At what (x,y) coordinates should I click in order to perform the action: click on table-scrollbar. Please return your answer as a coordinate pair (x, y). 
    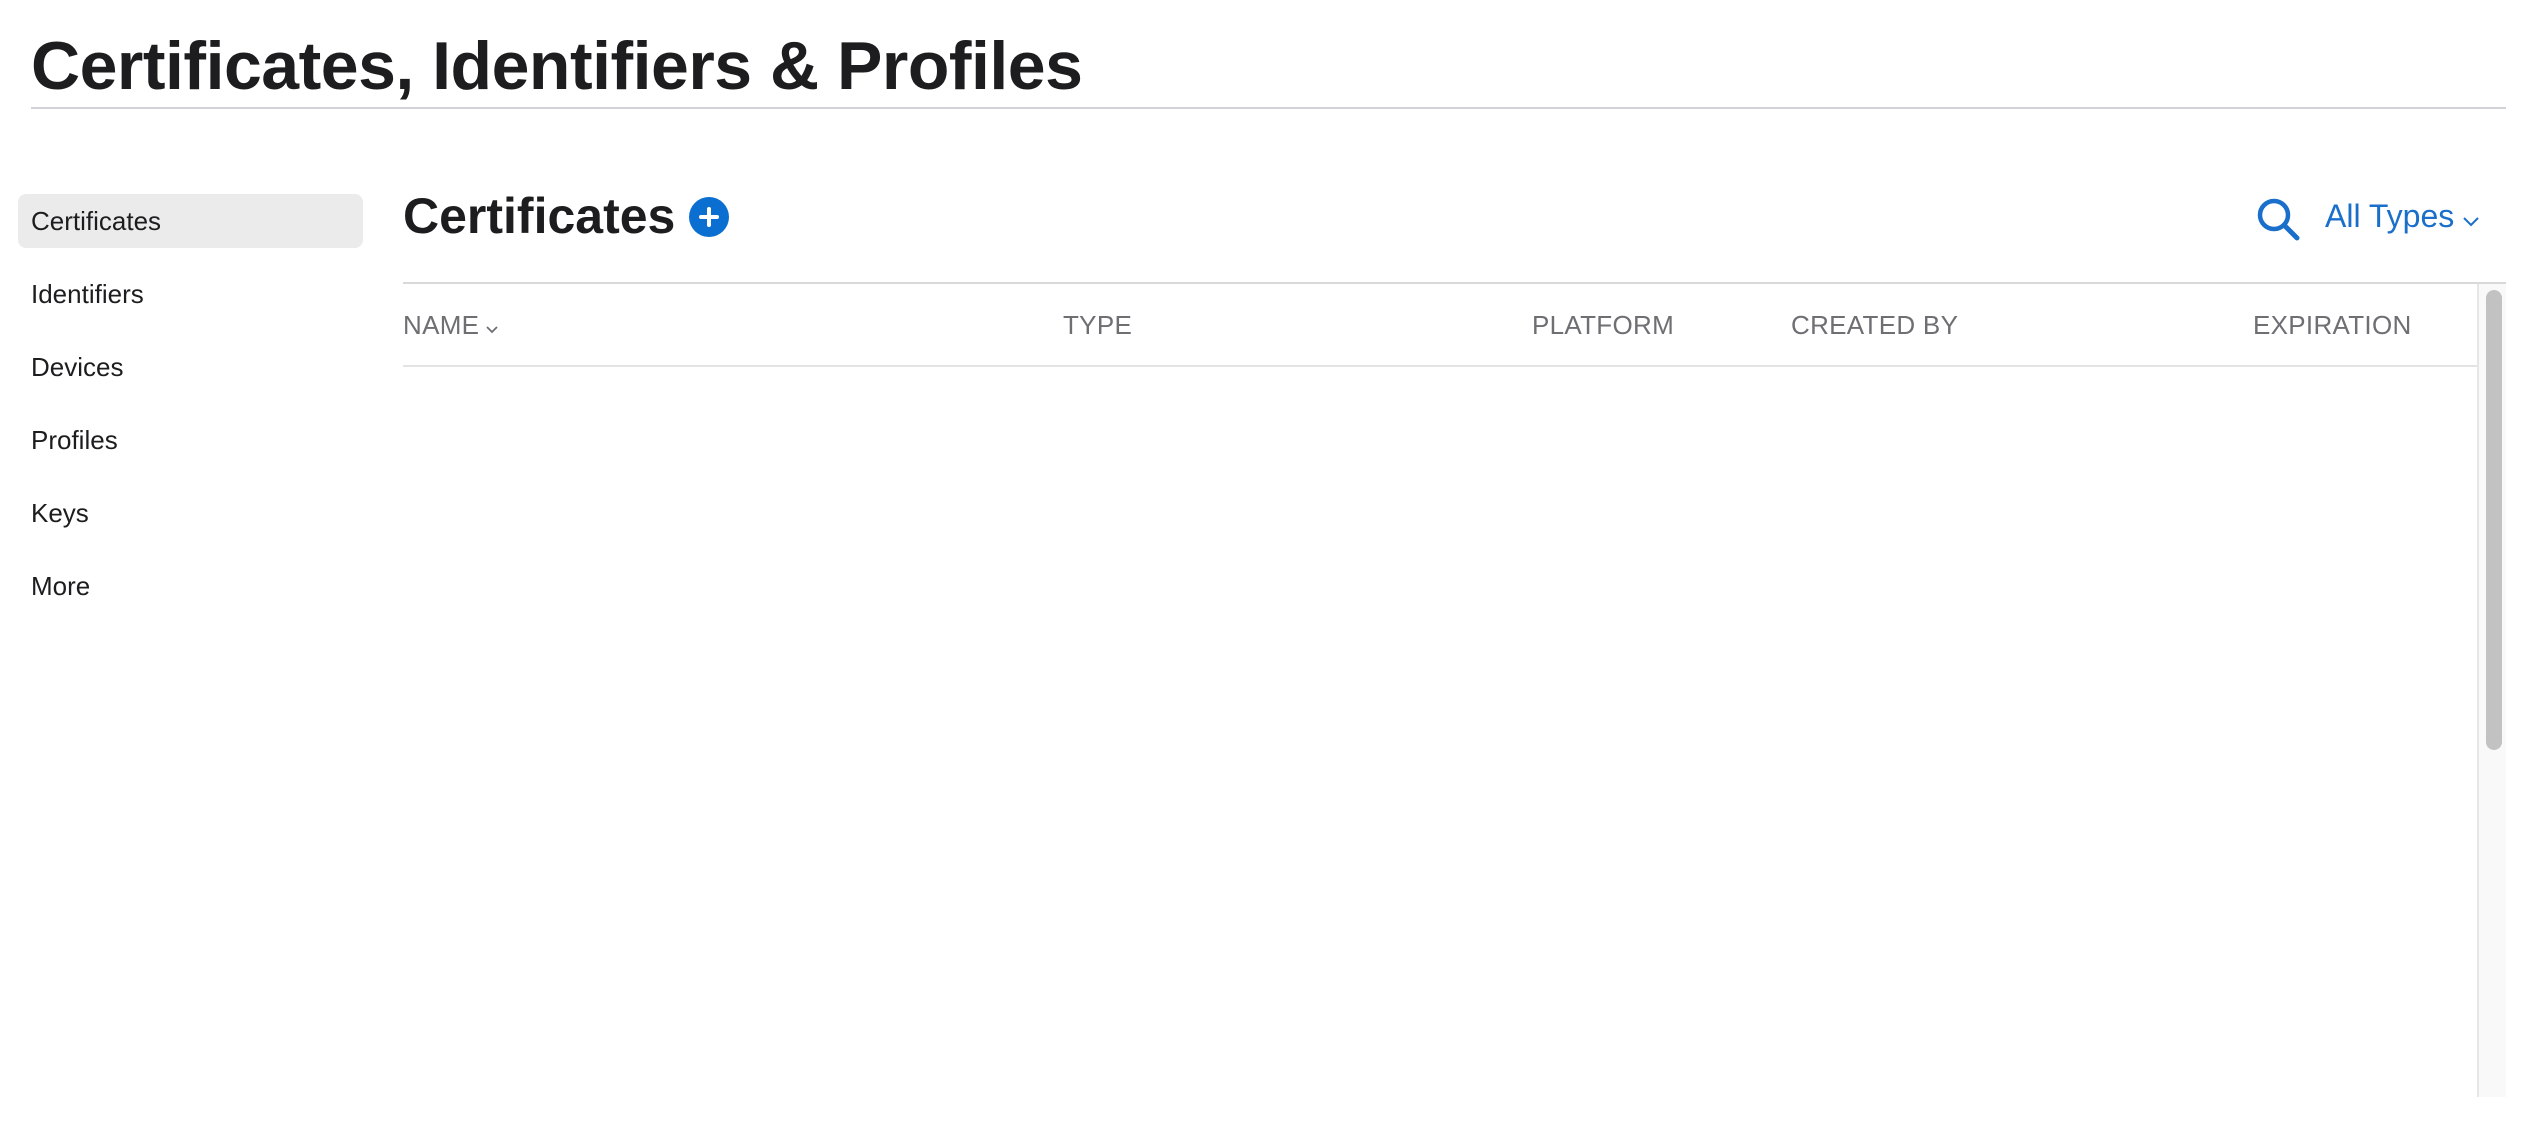
    Looking at the image, I should click on (2491, 690).